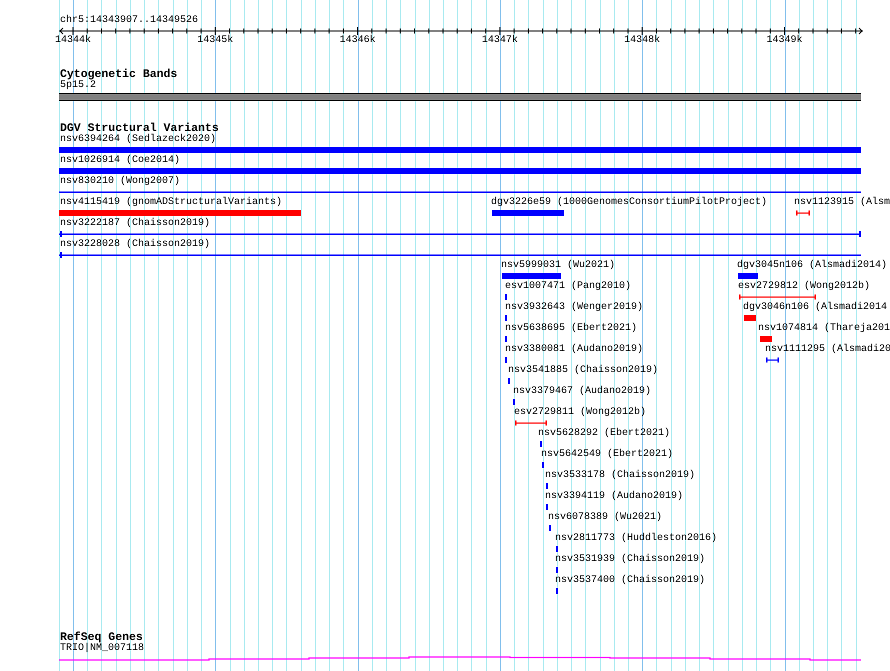 Image resolution: width=890 pixels, height=671 pixels. Describe the element at coordinates (842, 203) in the screenshot. I see `feature-label: nsv1123915 (Alsm` at that location.